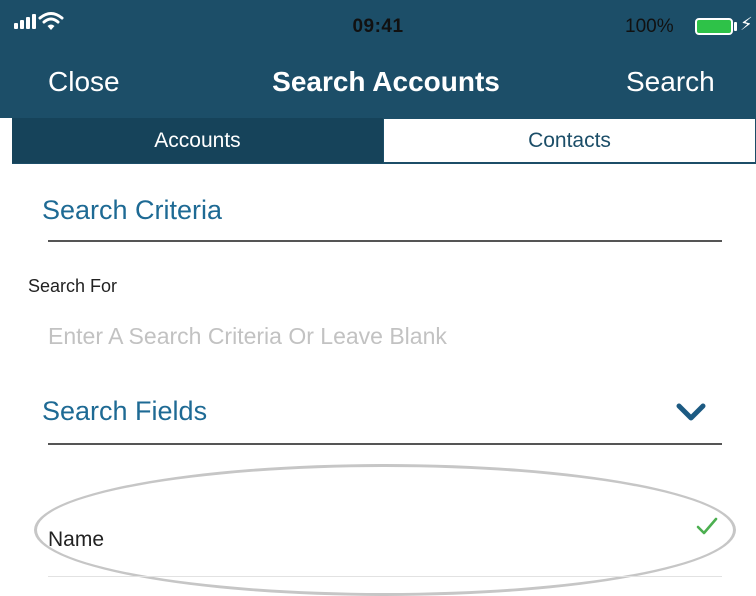  What do you see at coordinates (746, 24) in the screenshot?
I see `charging-bolt-icon: ⚡` at bounding box center [746, 24].